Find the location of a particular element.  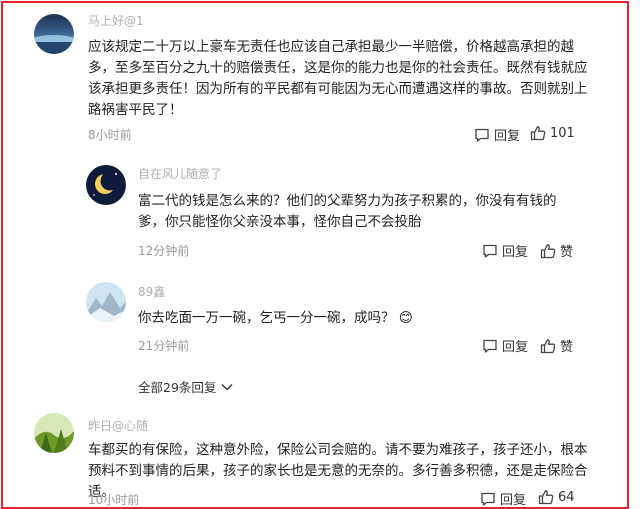

view-all-replies-label: 全部29条回复 is located at coordinates (177, 387).